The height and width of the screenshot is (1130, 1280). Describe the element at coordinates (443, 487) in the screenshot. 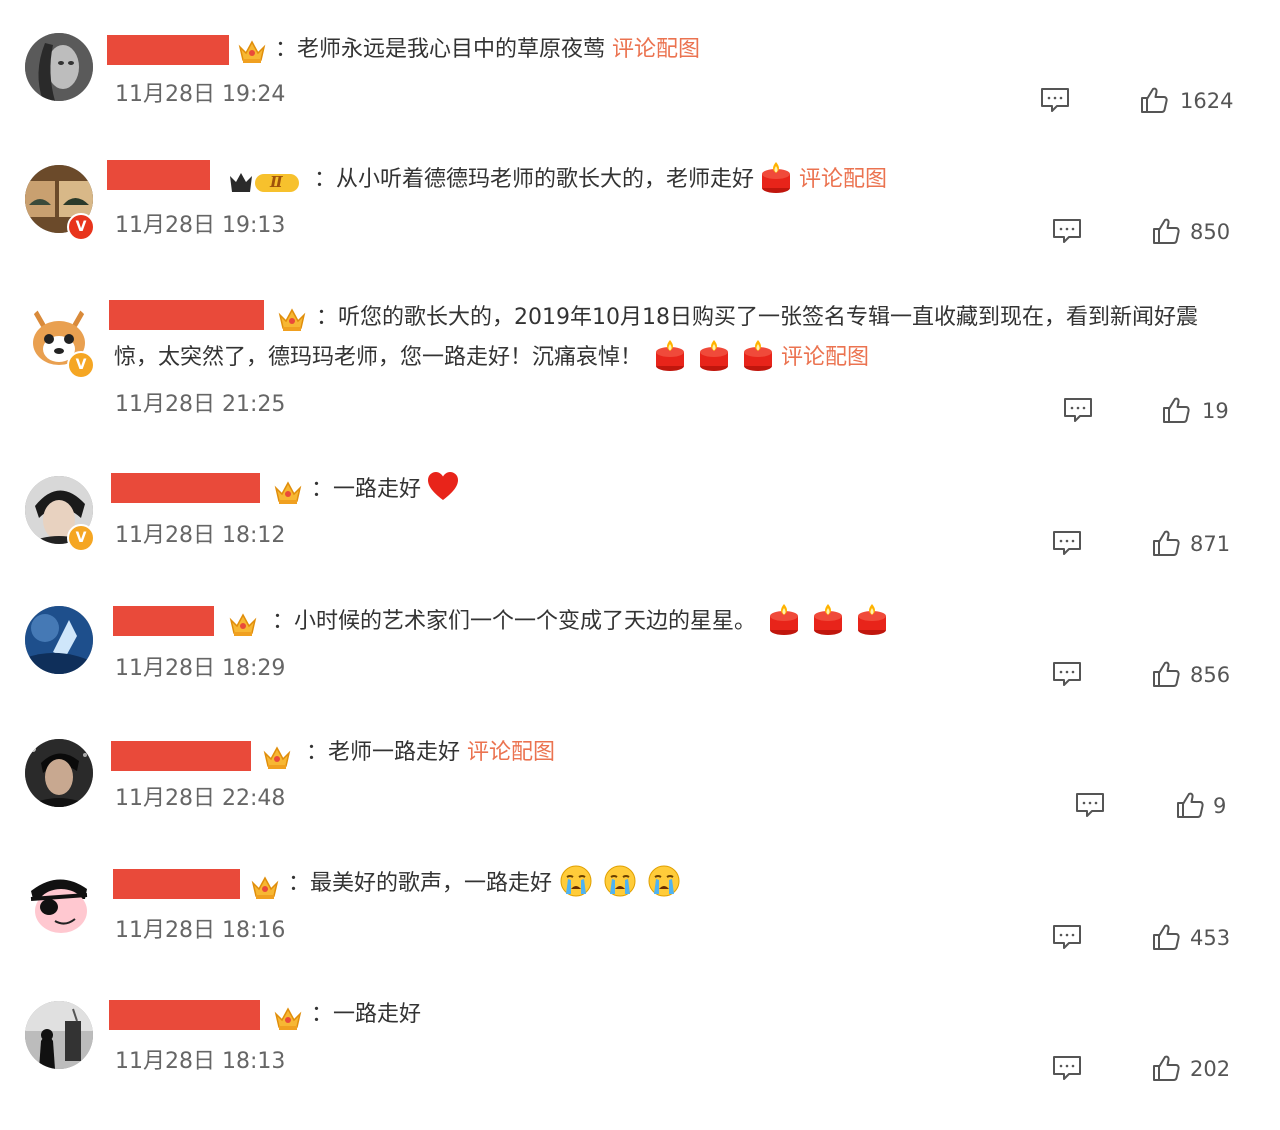

I see `heart-emoji` at that location.